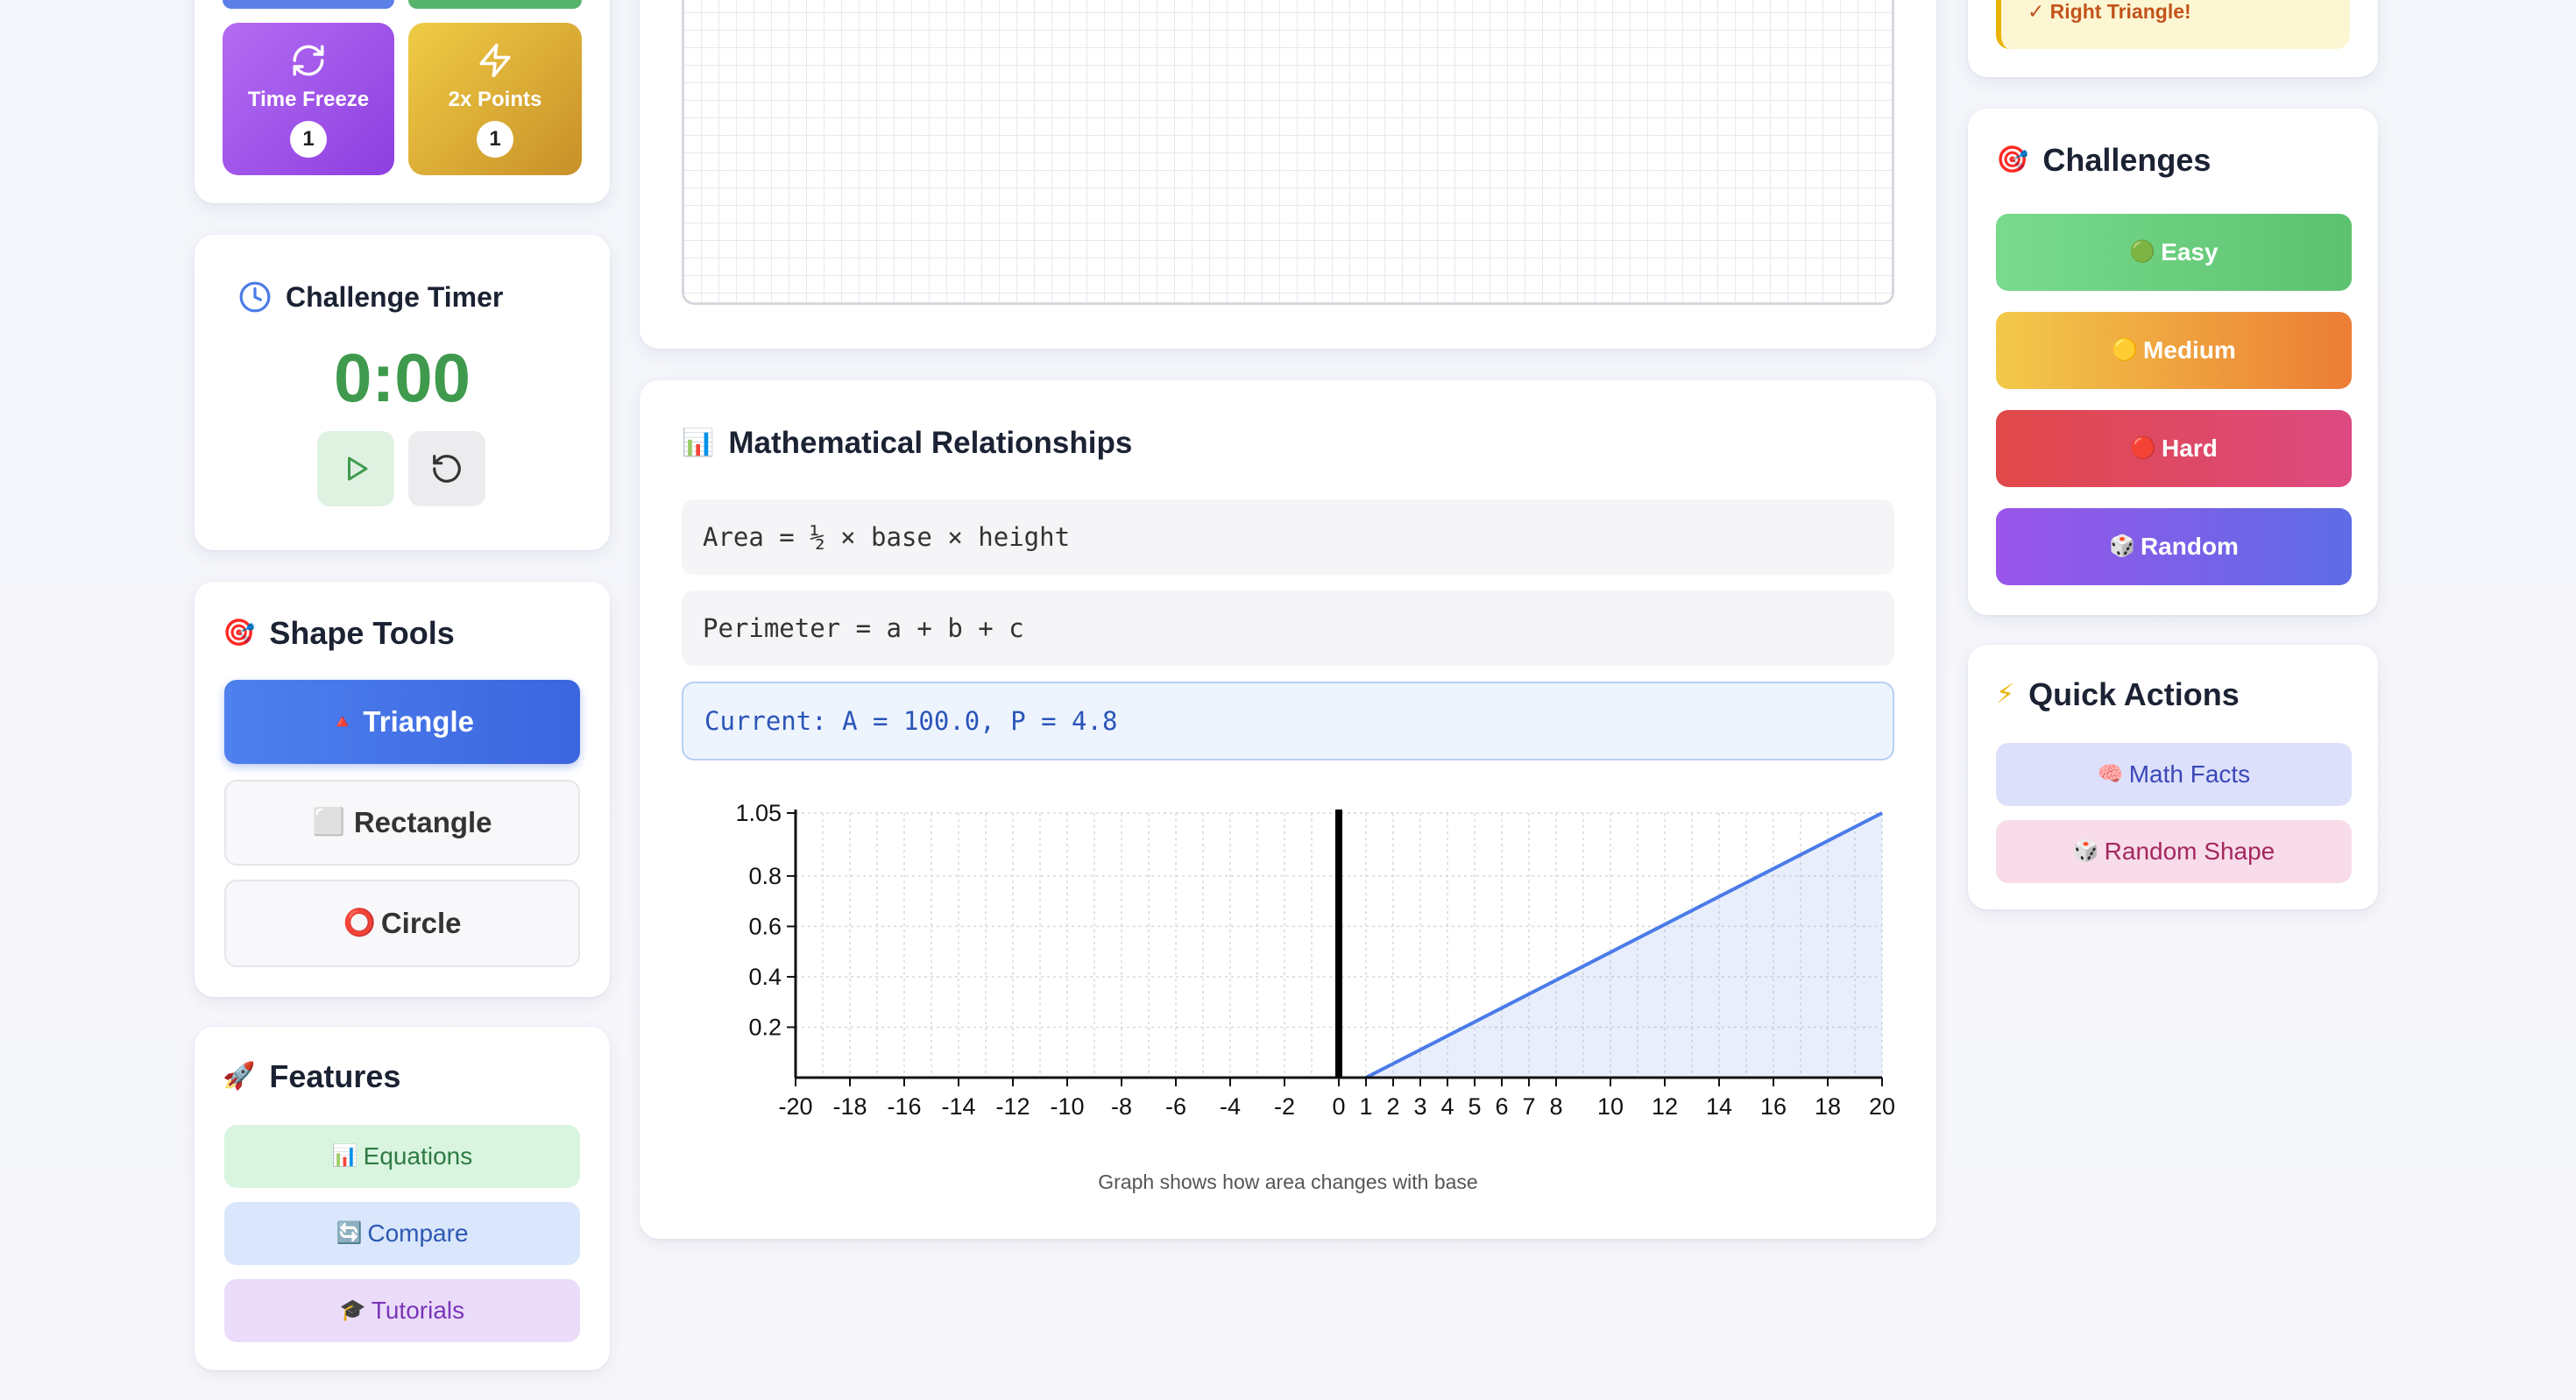 The width and height of the screenshot is (2576, 1400). I want to click on powerups-card: Time Freeze 1 2x Points 1, so click(402, 101).